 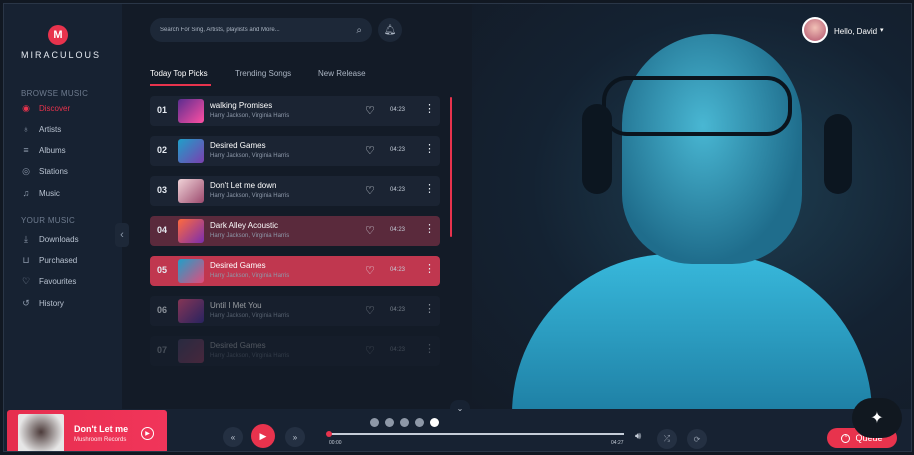 I want to click on now-playing-title: Don't Let me, so click(x=101, y=429).